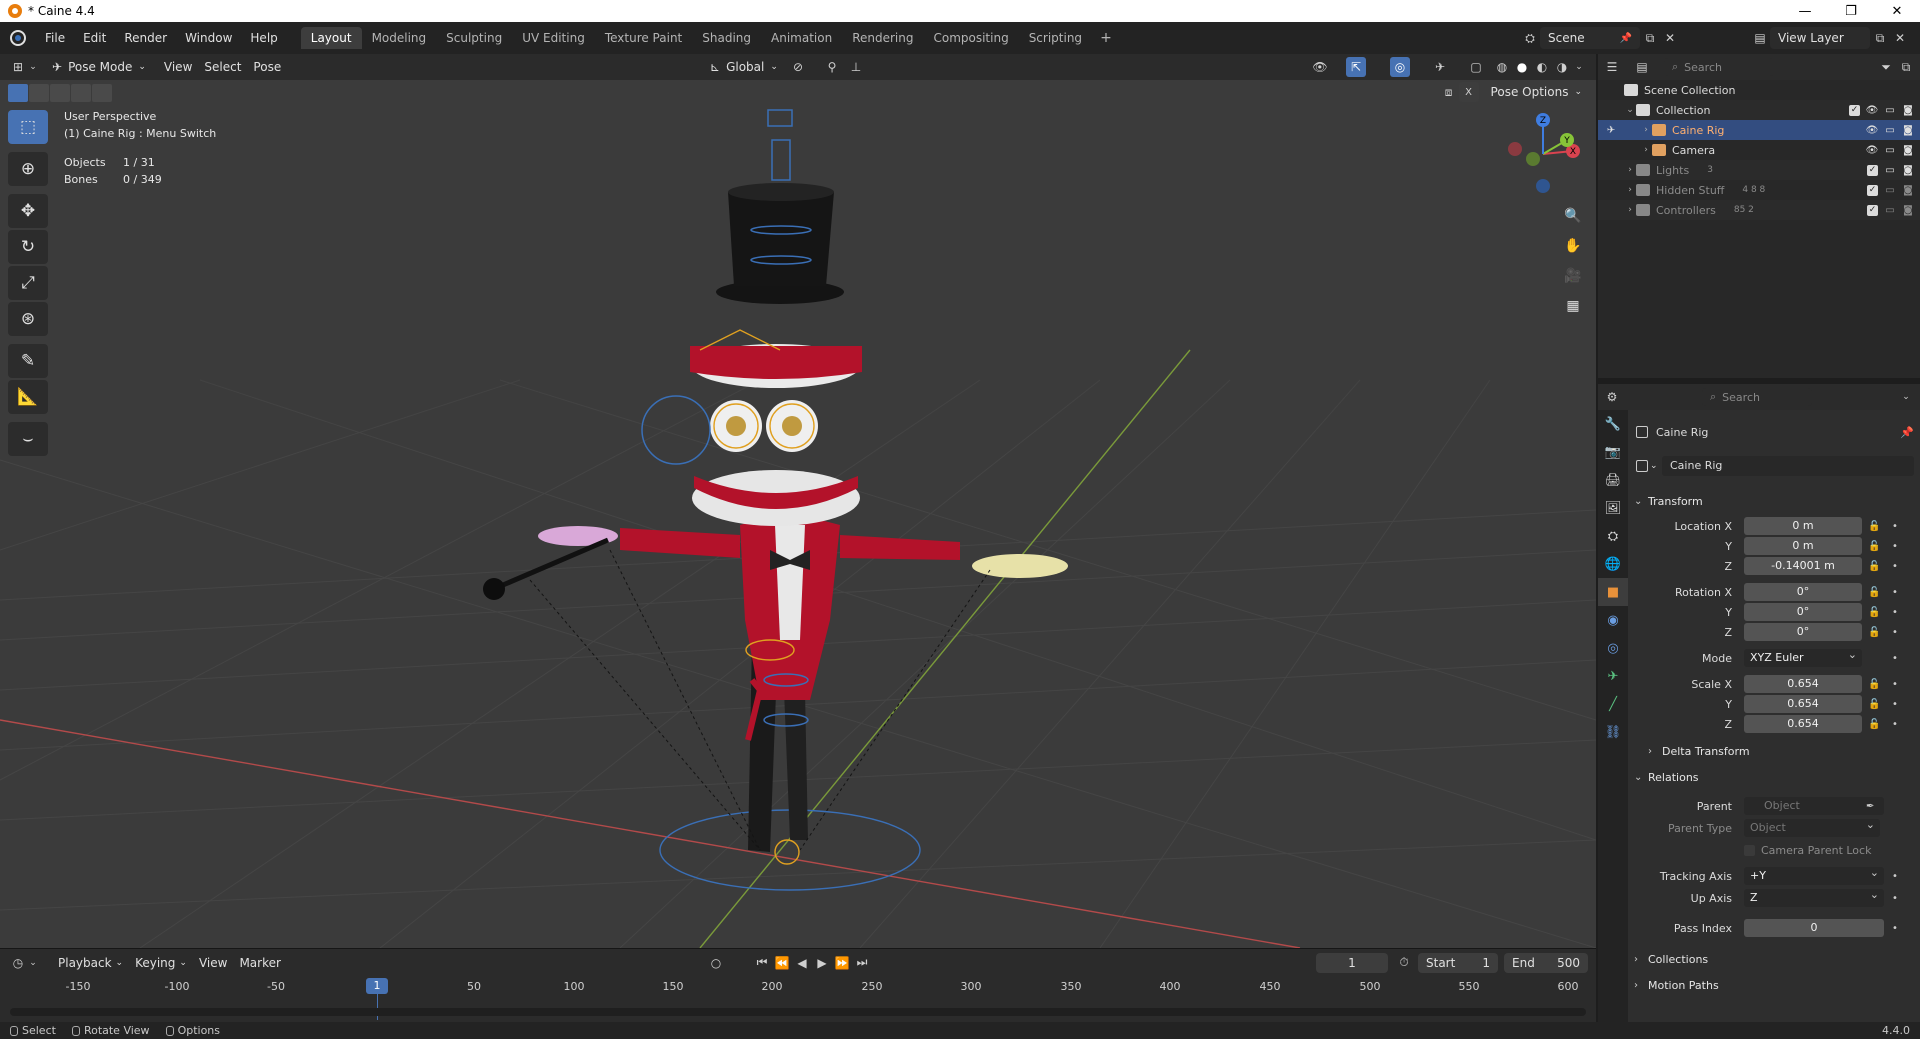 This screenshot has width=1920, height=1039. I want to click on outliner-editor-icon: ☰, so click(1612, 67).